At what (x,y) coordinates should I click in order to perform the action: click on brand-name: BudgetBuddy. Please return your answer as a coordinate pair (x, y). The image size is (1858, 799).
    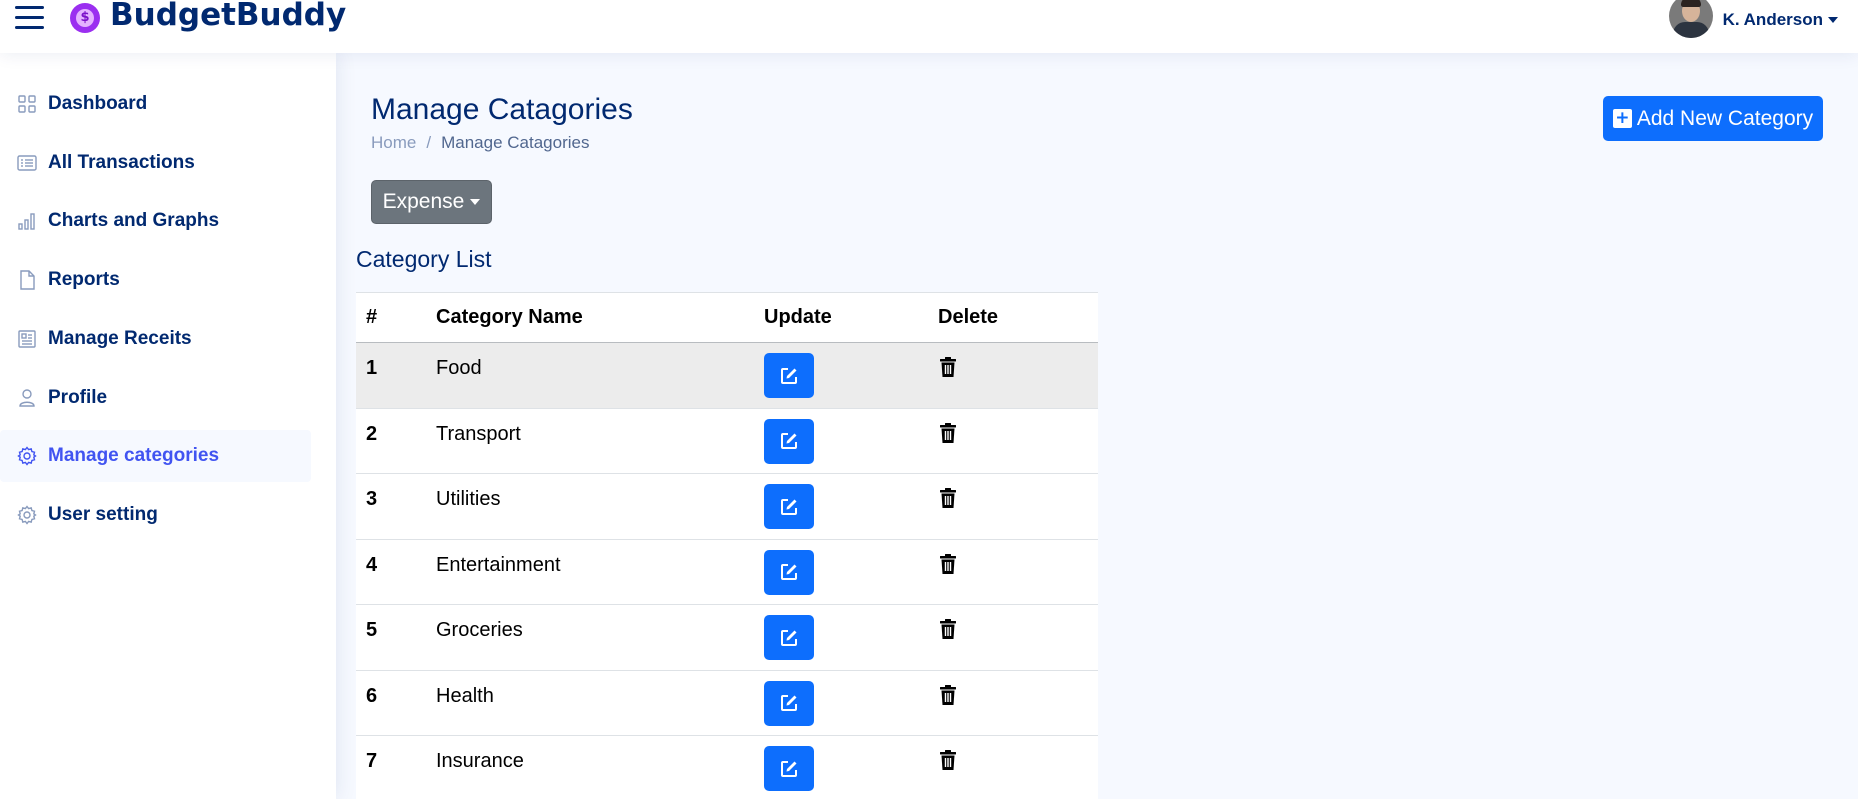
    Looking at the image, I should click on (228, 16).